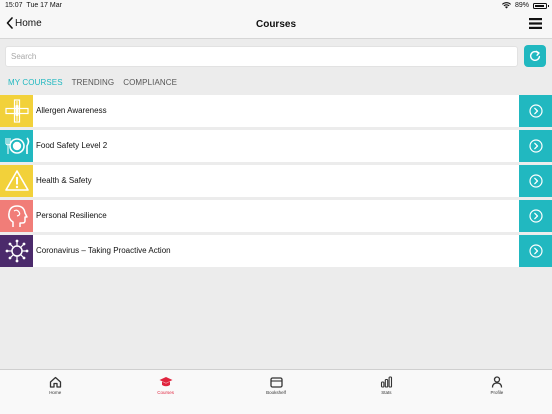  I want to click on tab-trending: TRENDING, so click(93, 82).